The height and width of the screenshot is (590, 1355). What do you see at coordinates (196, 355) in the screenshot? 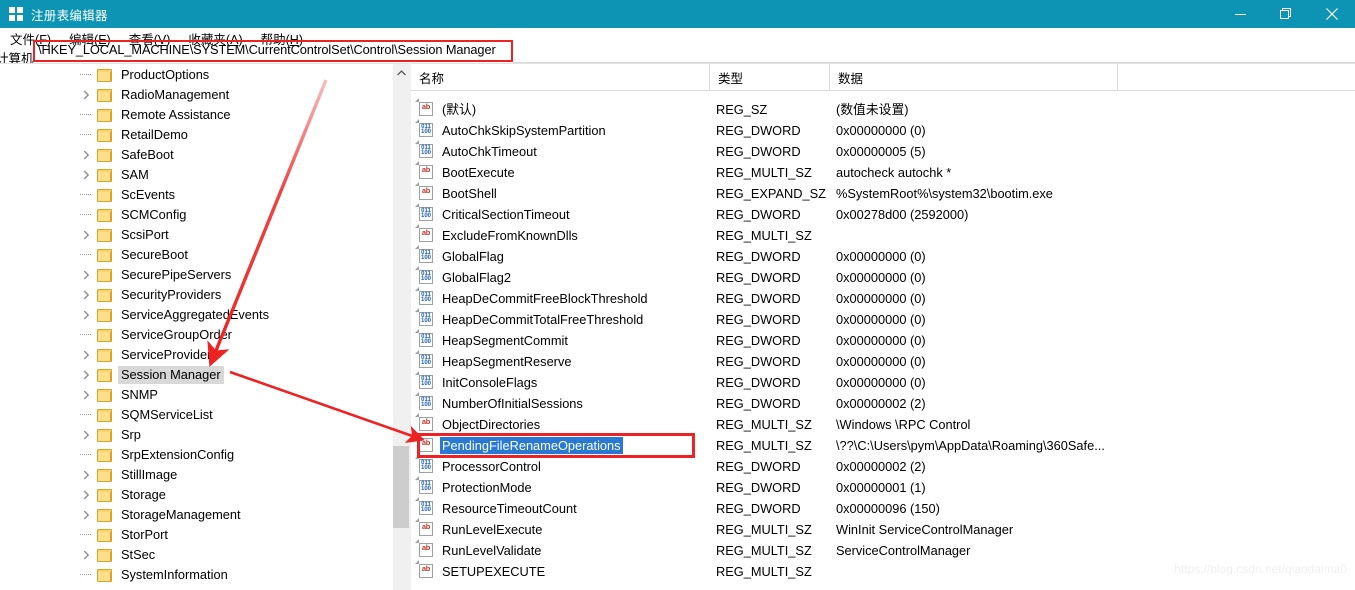
I see `tree-item-serviceprovider: ServiceProvider` at bounding box center [196, 355].